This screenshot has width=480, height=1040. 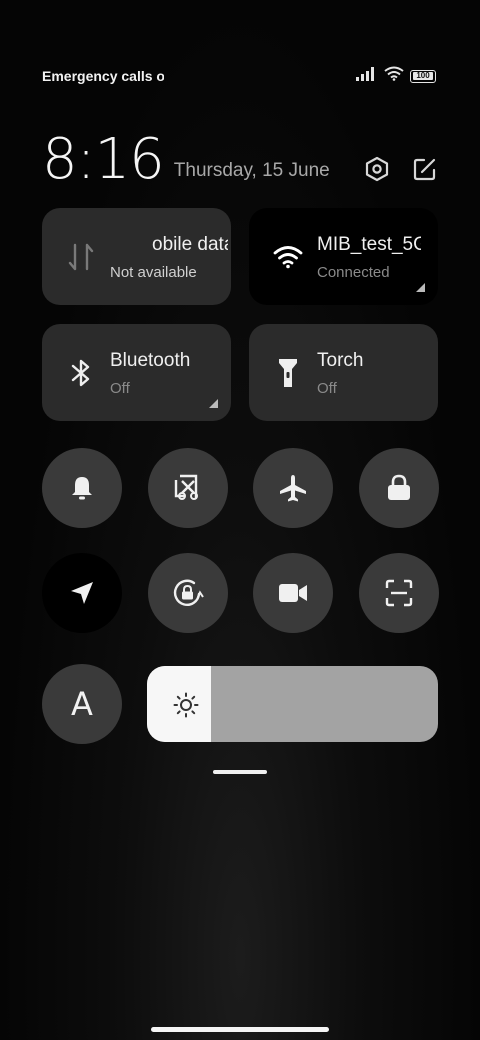 I want to click on auto-brightness-button: A, so click(x=82, y=704).